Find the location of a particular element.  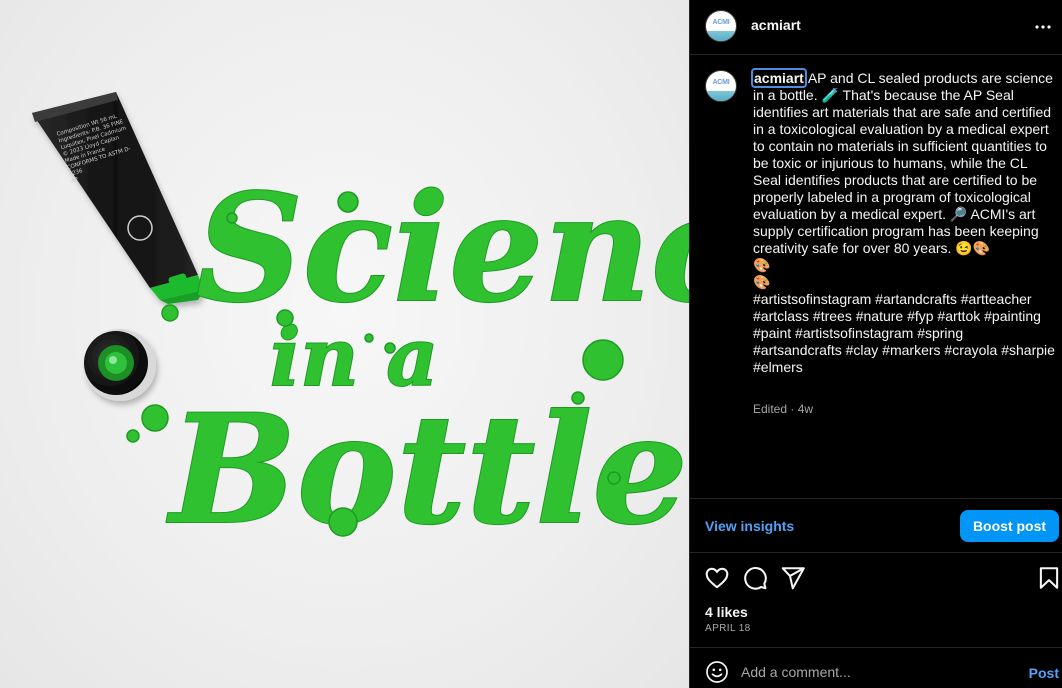

caption-avatar: ACMI is located at coordinates (721, 86).